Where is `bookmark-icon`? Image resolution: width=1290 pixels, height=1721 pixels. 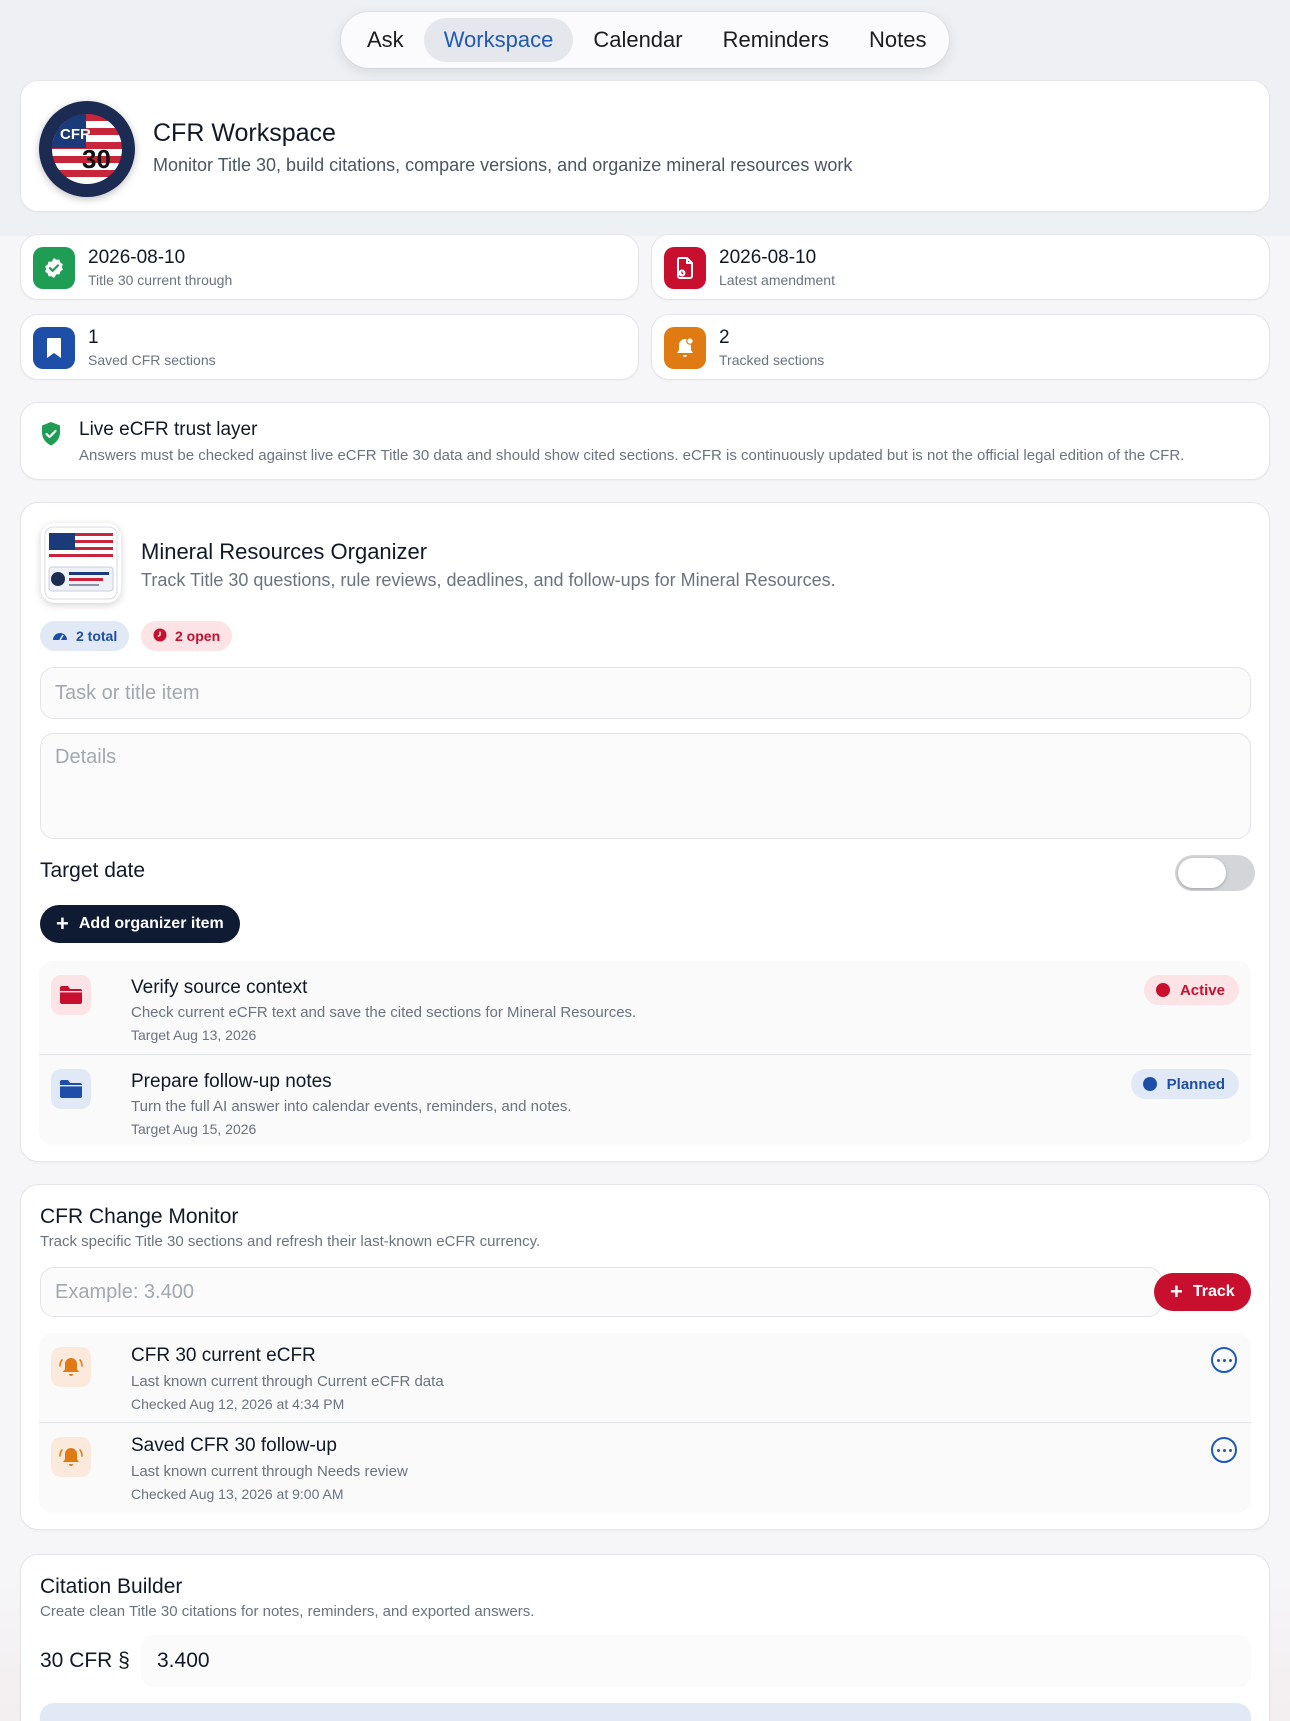 bookmark-icon is located at coordinates (54, 348).